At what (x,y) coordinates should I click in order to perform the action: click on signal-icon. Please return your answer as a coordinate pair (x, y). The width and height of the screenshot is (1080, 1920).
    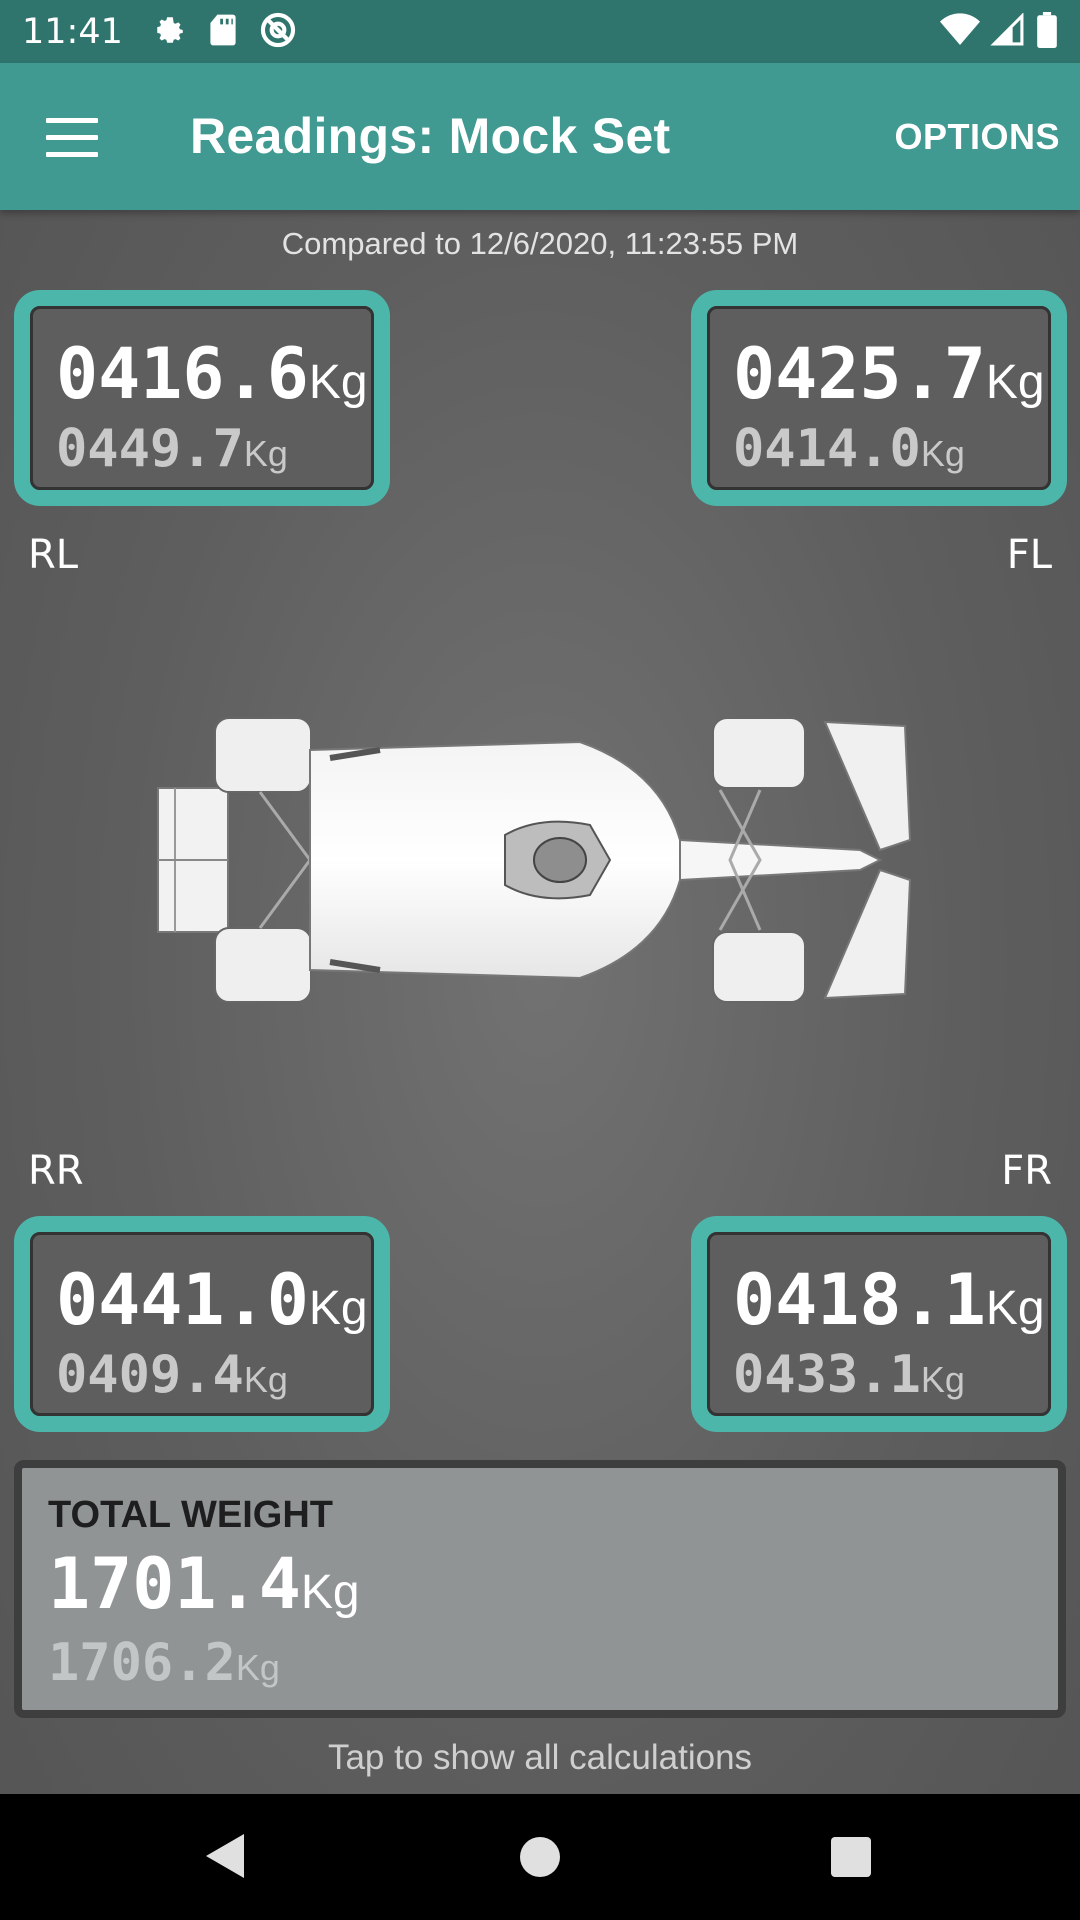
    Looking at the image, I should click on (1008, 31).